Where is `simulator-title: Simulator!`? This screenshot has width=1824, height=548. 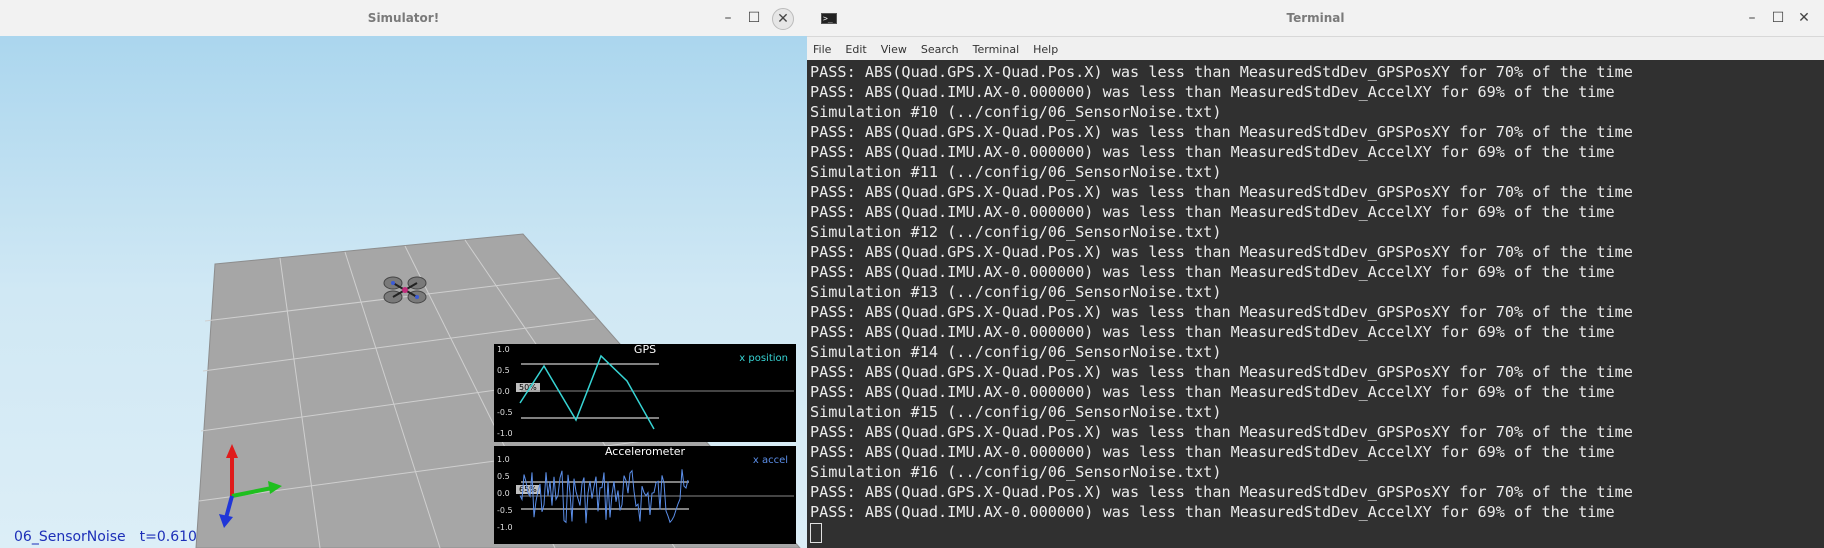
simulator-title: Simulator! is located at coordinates (403, 18).